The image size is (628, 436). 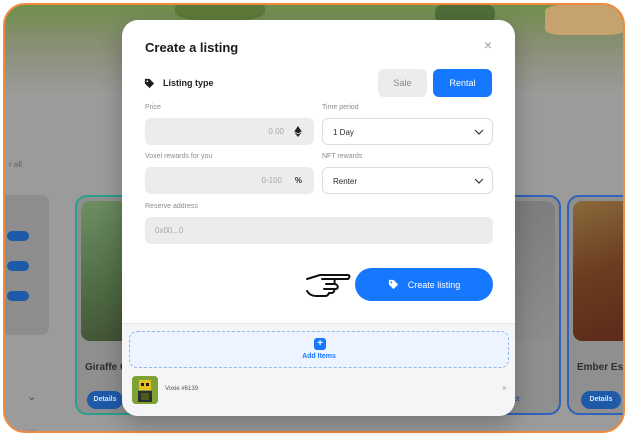 What do you see at coordinates (595, 305) in the screenshot?
I see `background-card: Ember Esse Details` at bounding box center [595, 305].